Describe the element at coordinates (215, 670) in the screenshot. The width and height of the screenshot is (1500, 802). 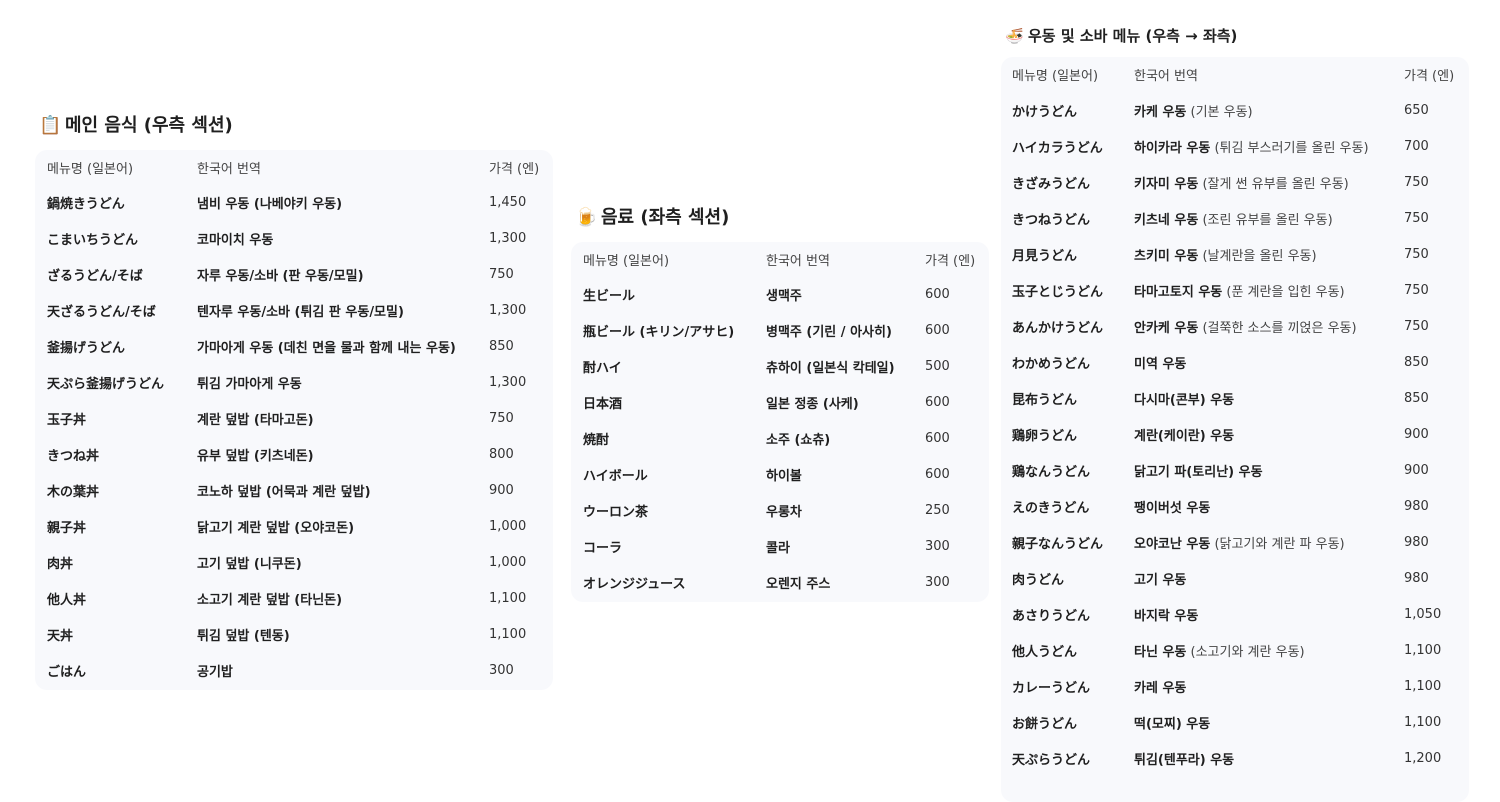
I see `menu-name-korean: 공기밥` at that location.